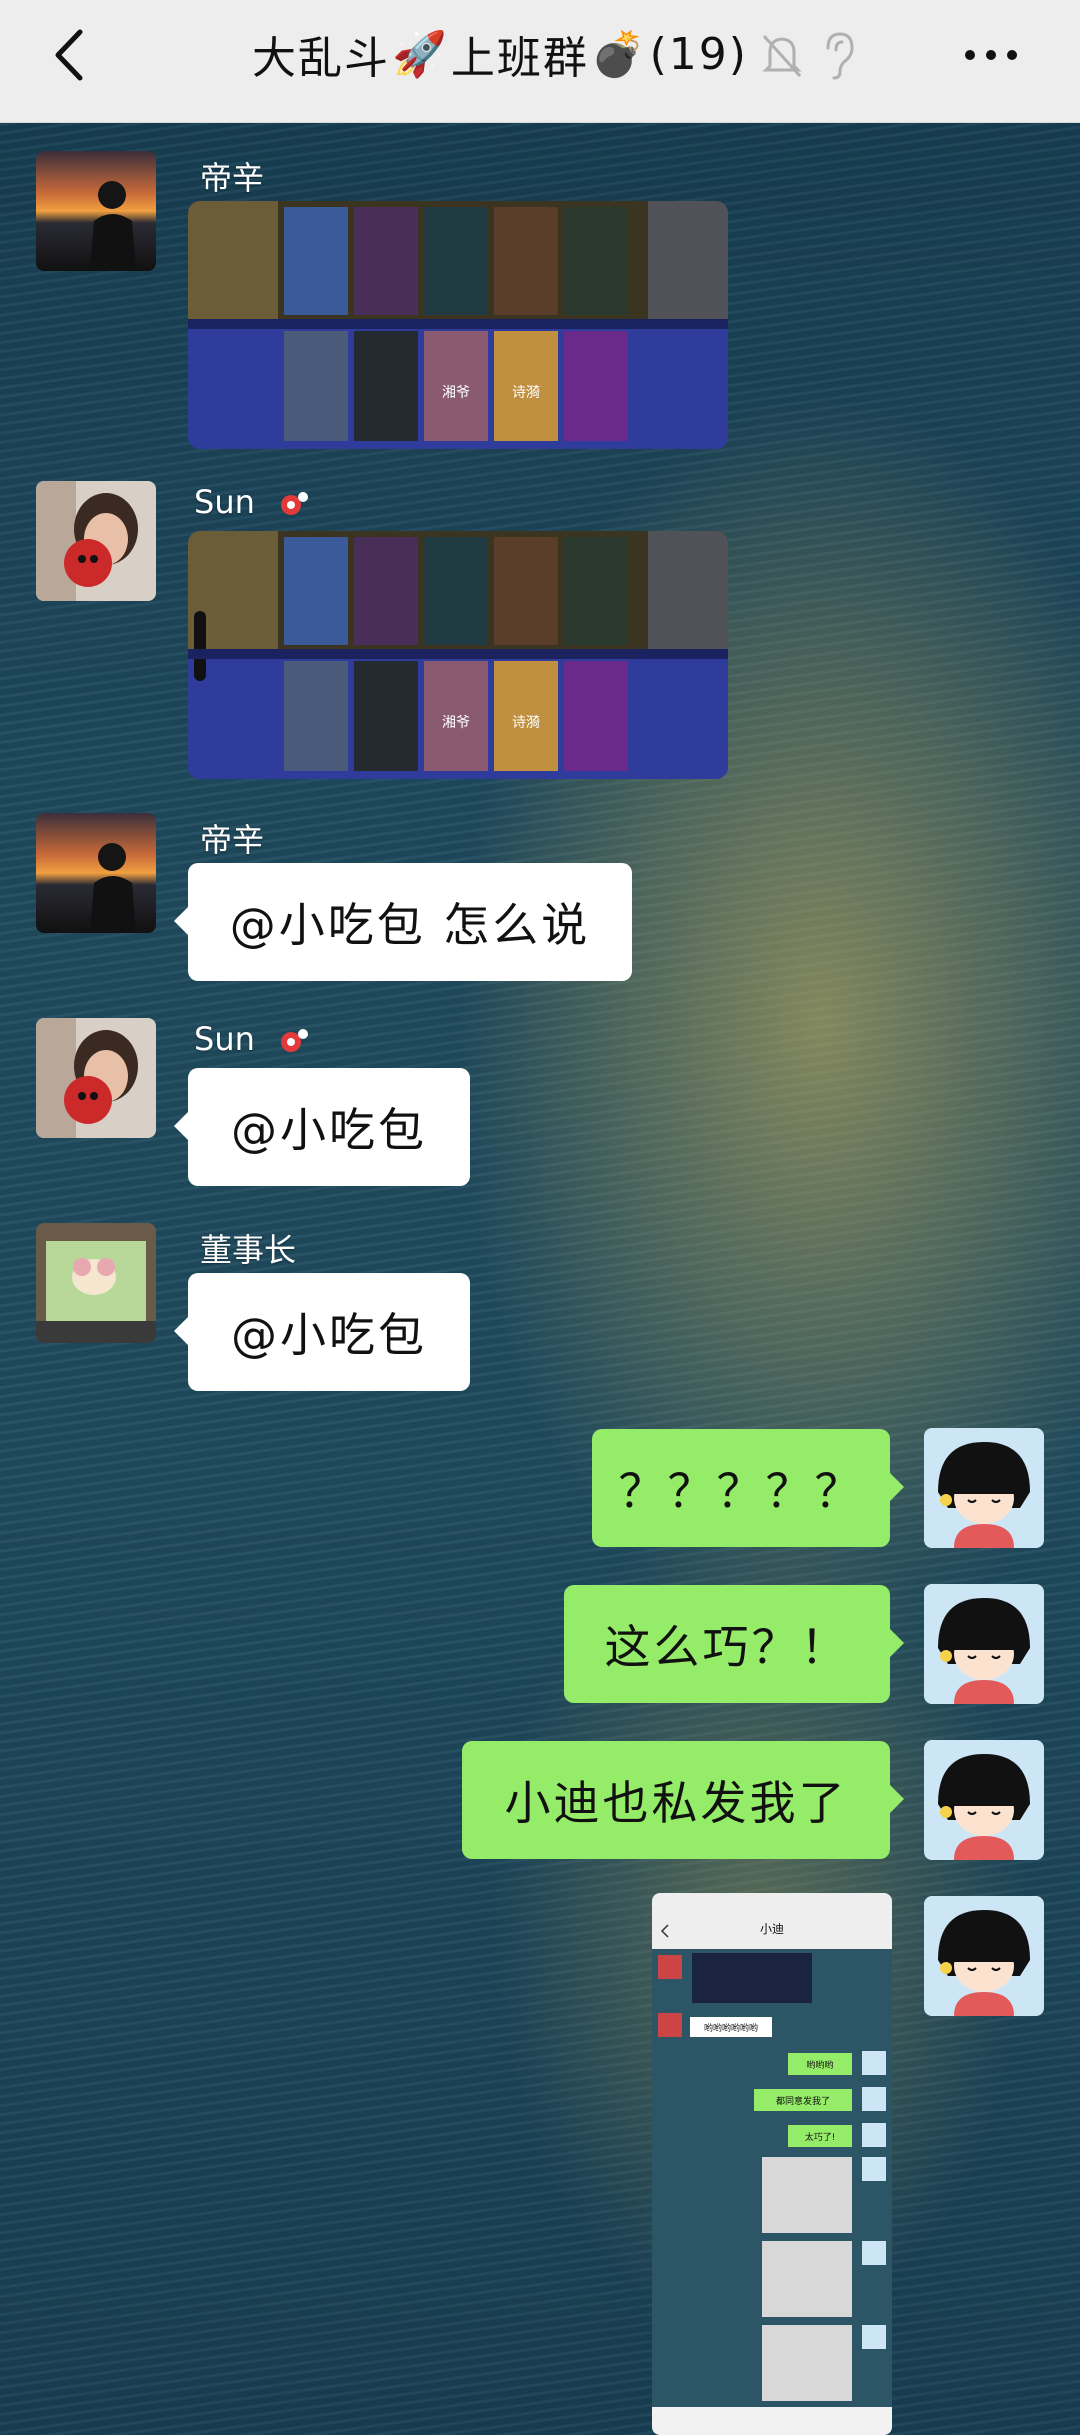 This screenshot has height=2435, width=1080. I want to click on chat-header: 大乱斗 🚀 上班群 💣 (19), so click(540, 61).